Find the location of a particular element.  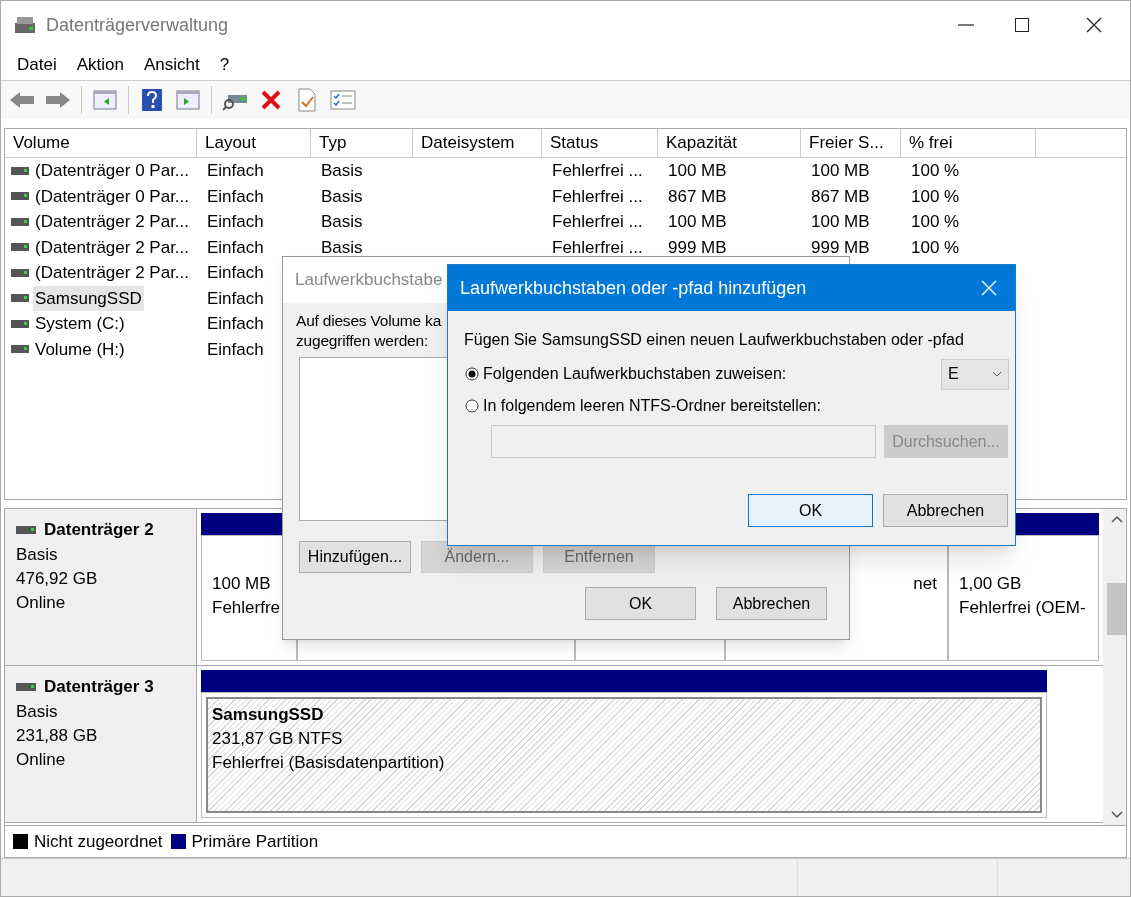

dialog-title: Laufwerkbuchstaben oder -pfad hinzufügen is located at coordinates (634, 288).